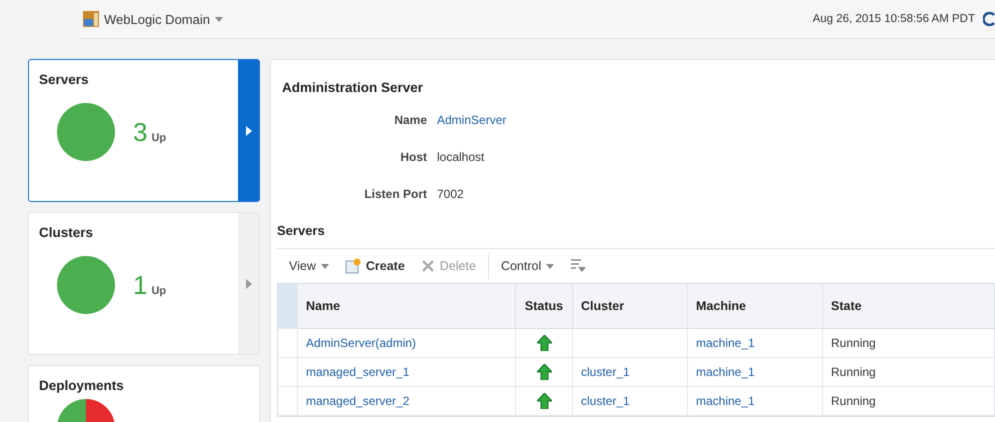  I want to click on menu-button: Control, so click(527, 266).